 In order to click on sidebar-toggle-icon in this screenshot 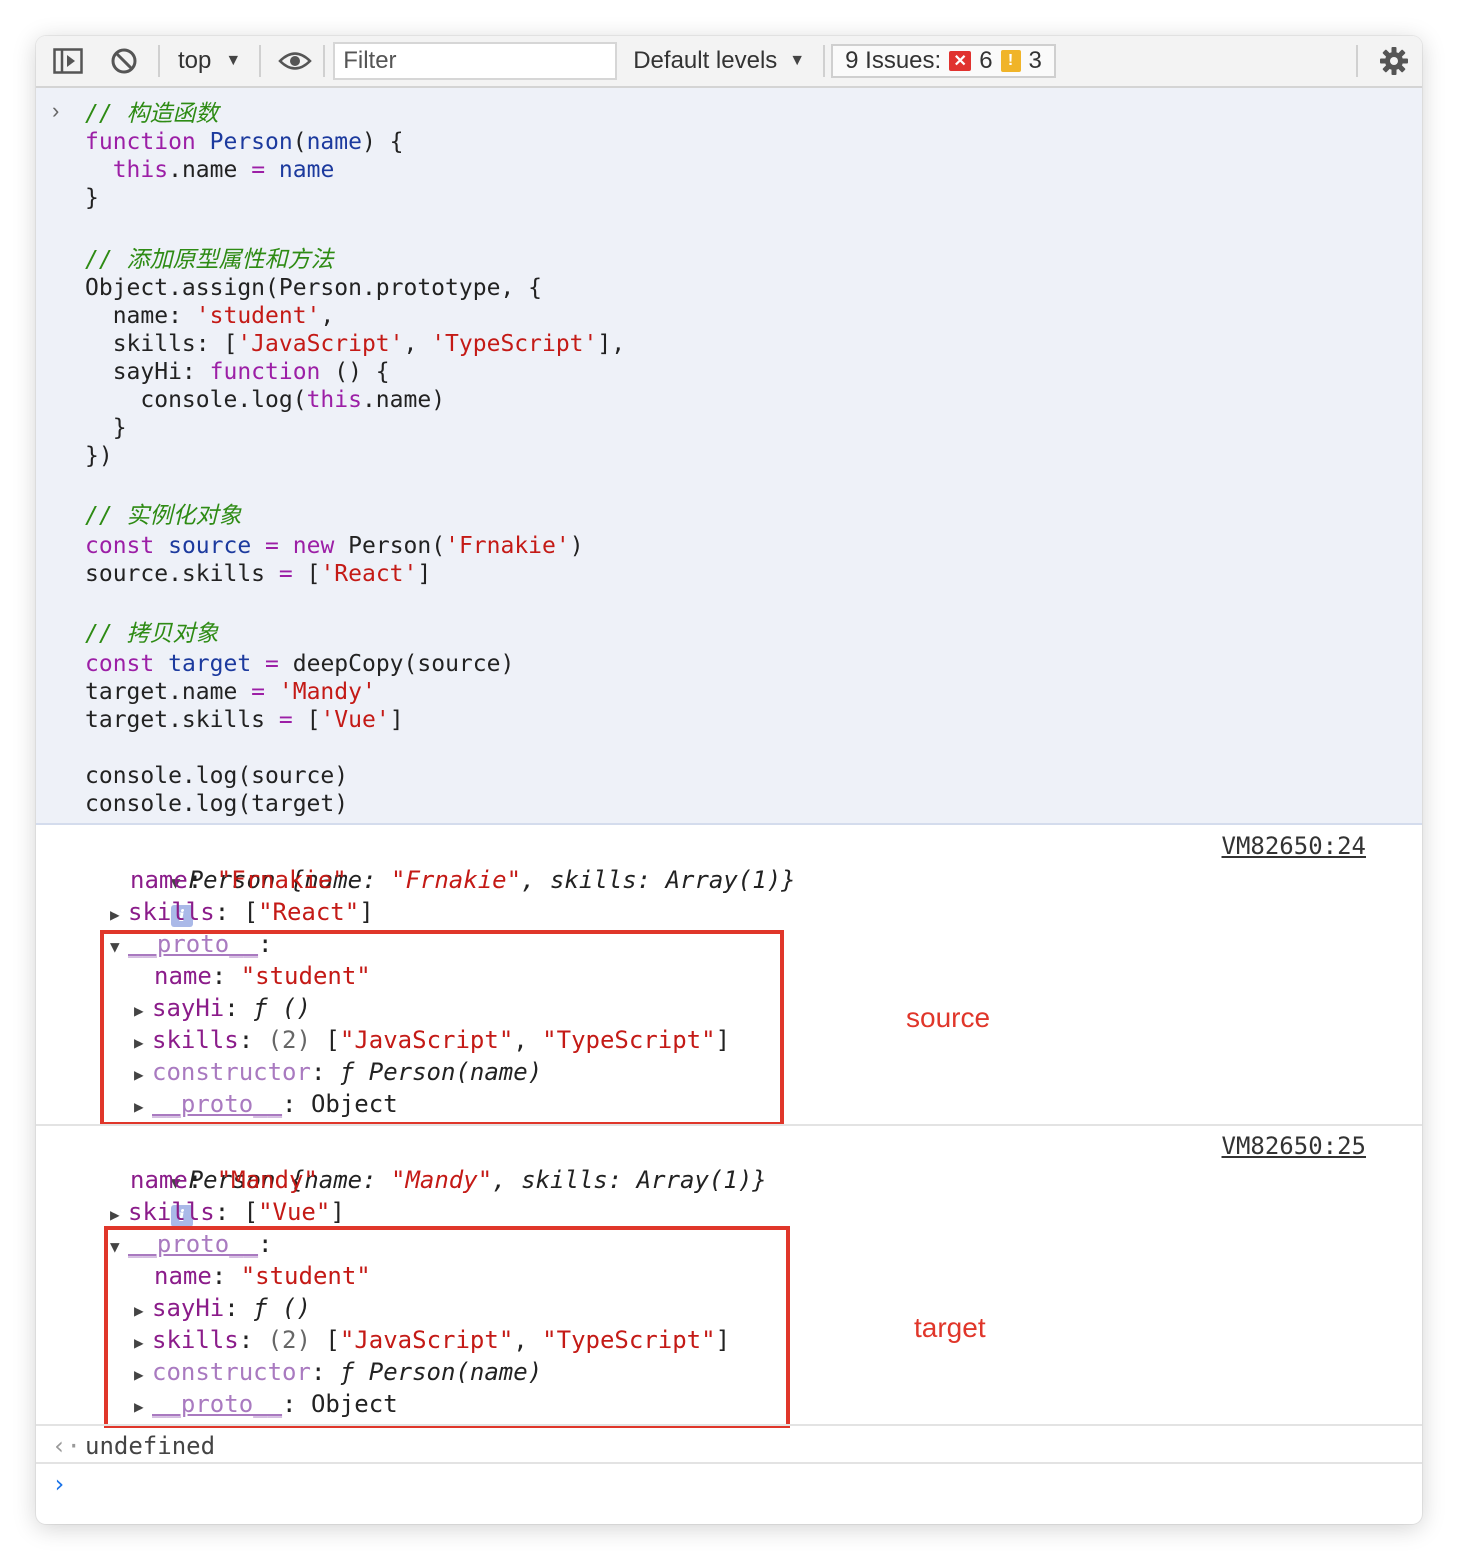, I will do `click(68, 61)`.